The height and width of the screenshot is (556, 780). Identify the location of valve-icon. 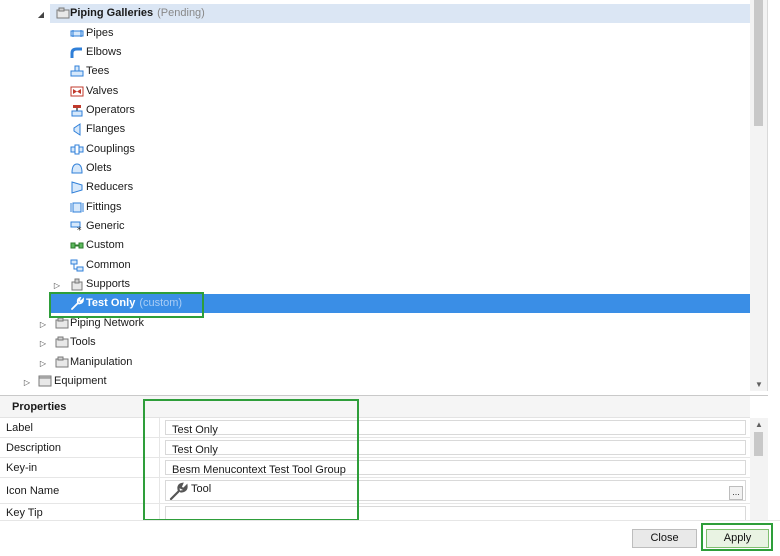
(77, 91).